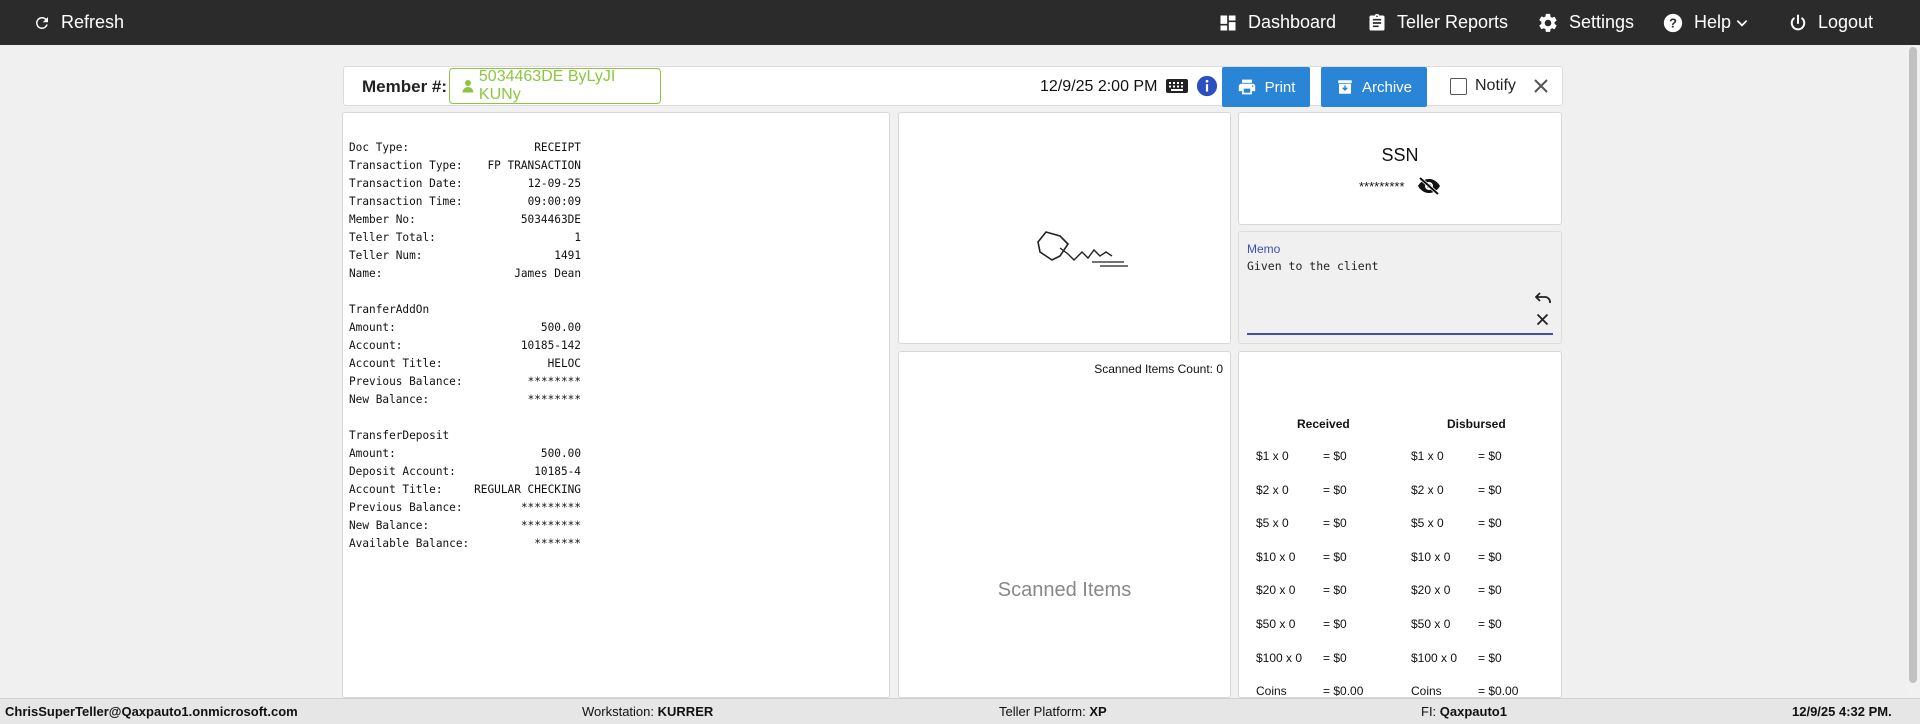  Describe the element at coordinates (379, 147) in the screenshot. I see `receipt-label: Doc Type:` at that location.